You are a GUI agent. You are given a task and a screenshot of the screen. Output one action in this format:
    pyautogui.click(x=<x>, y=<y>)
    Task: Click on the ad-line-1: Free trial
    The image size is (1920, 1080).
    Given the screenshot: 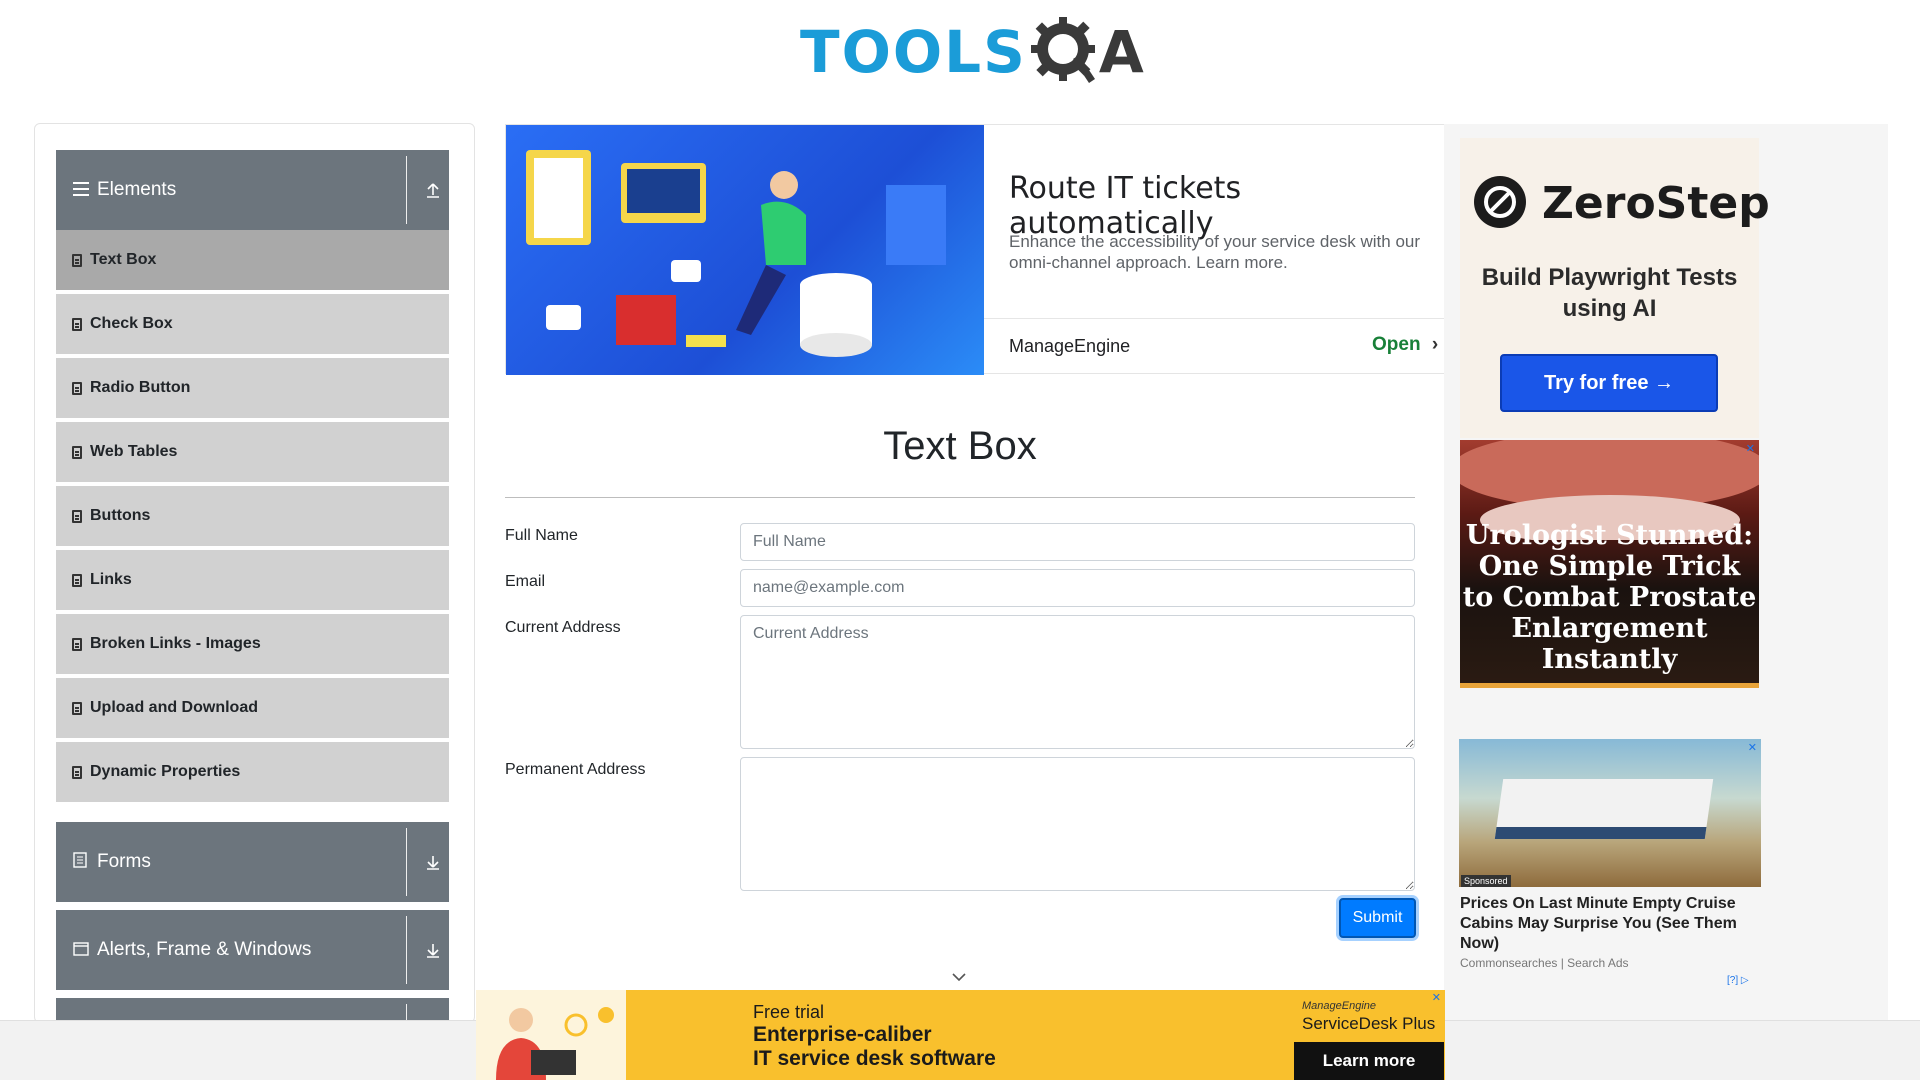 What is the action you would take?
    pyautogui.click(x=789, y=1012)
    